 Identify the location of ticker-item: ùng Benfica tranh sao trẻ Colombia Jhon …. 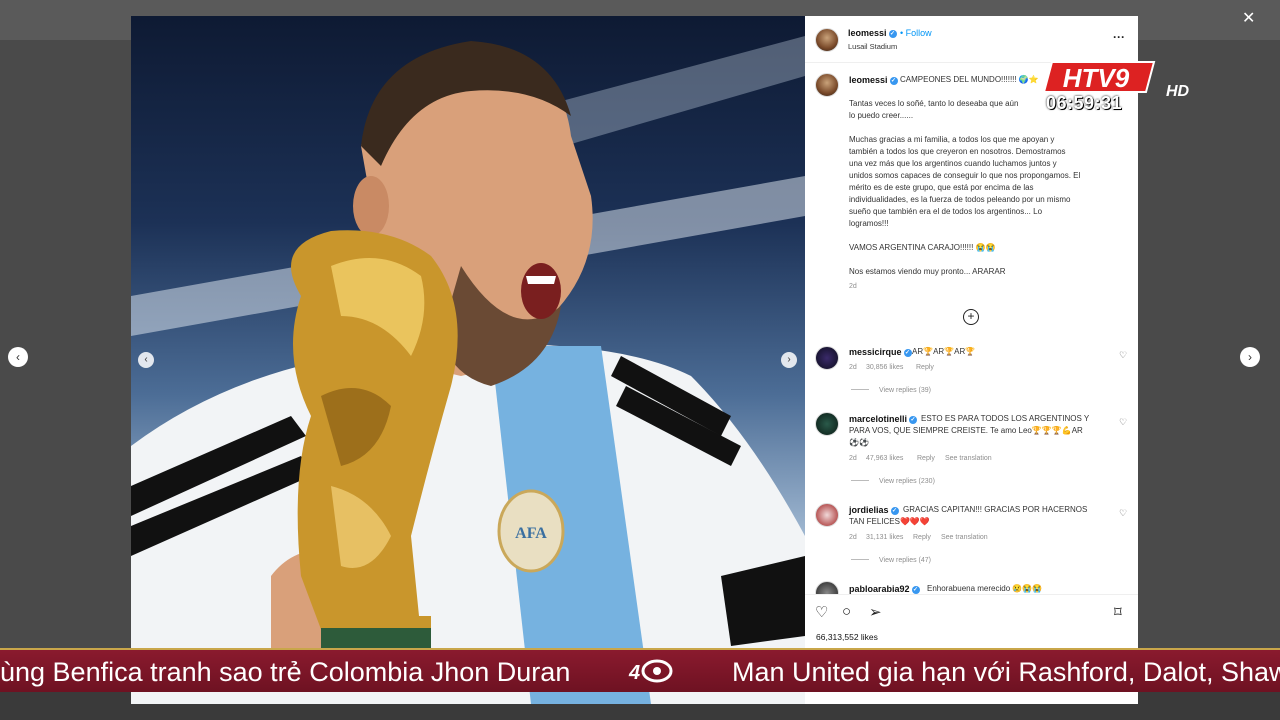
(285, 672).